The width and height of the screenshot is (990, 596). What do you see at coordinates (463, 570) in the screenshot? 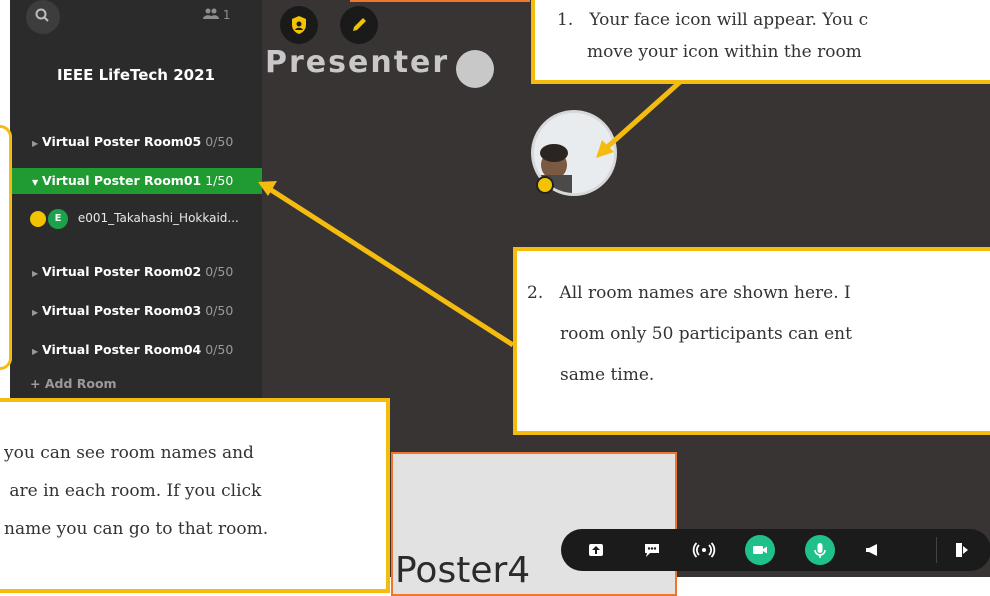
I see `poster-title: Poster4` at bounding box center [463, 570].